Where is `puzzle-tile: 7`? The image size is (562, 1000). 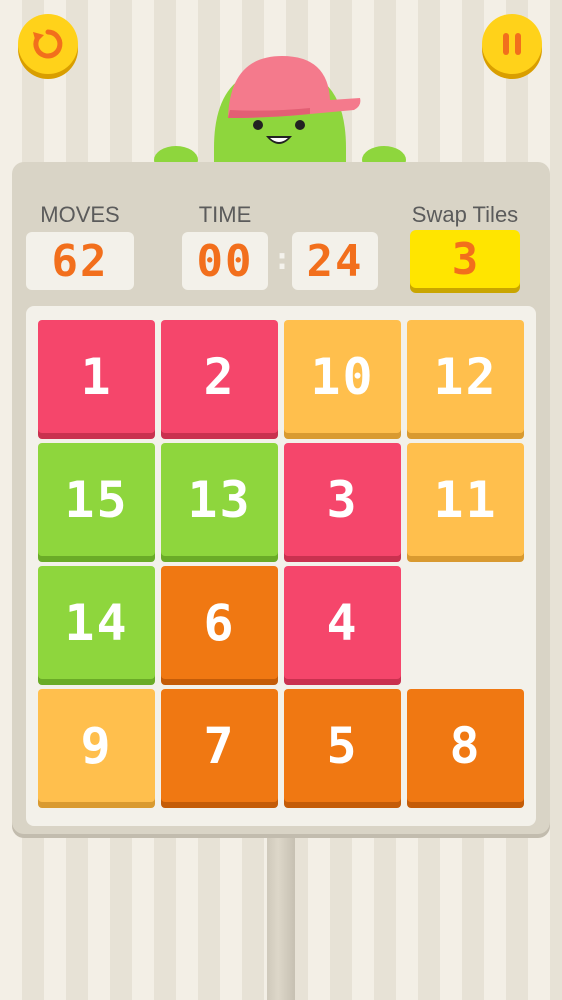 puzzle-tile: 7 is located at coordinates (219, 745).